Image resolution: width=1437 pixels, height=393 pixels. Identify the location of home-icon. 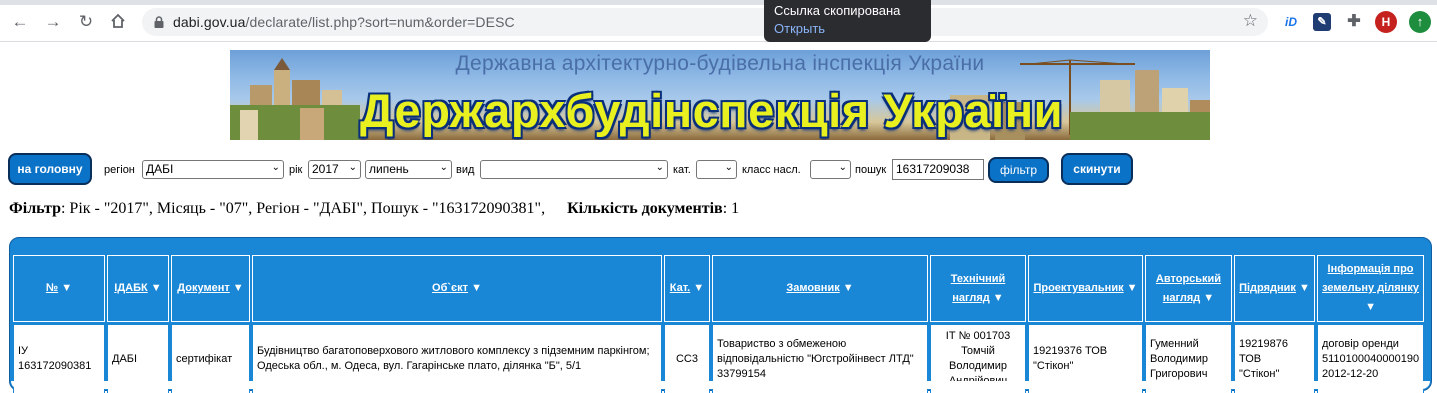
(118, 22).